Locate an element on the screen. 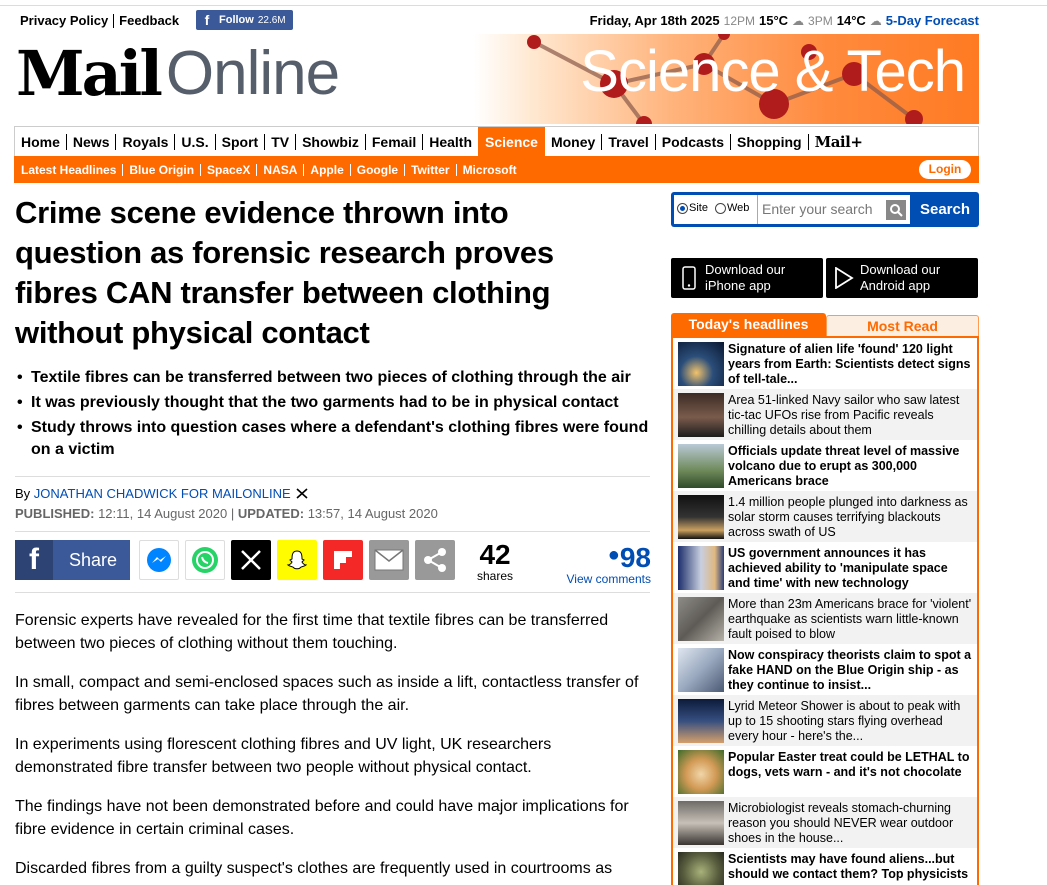  mailonline-logo: Mail Online is located at coordinates (178, 73).